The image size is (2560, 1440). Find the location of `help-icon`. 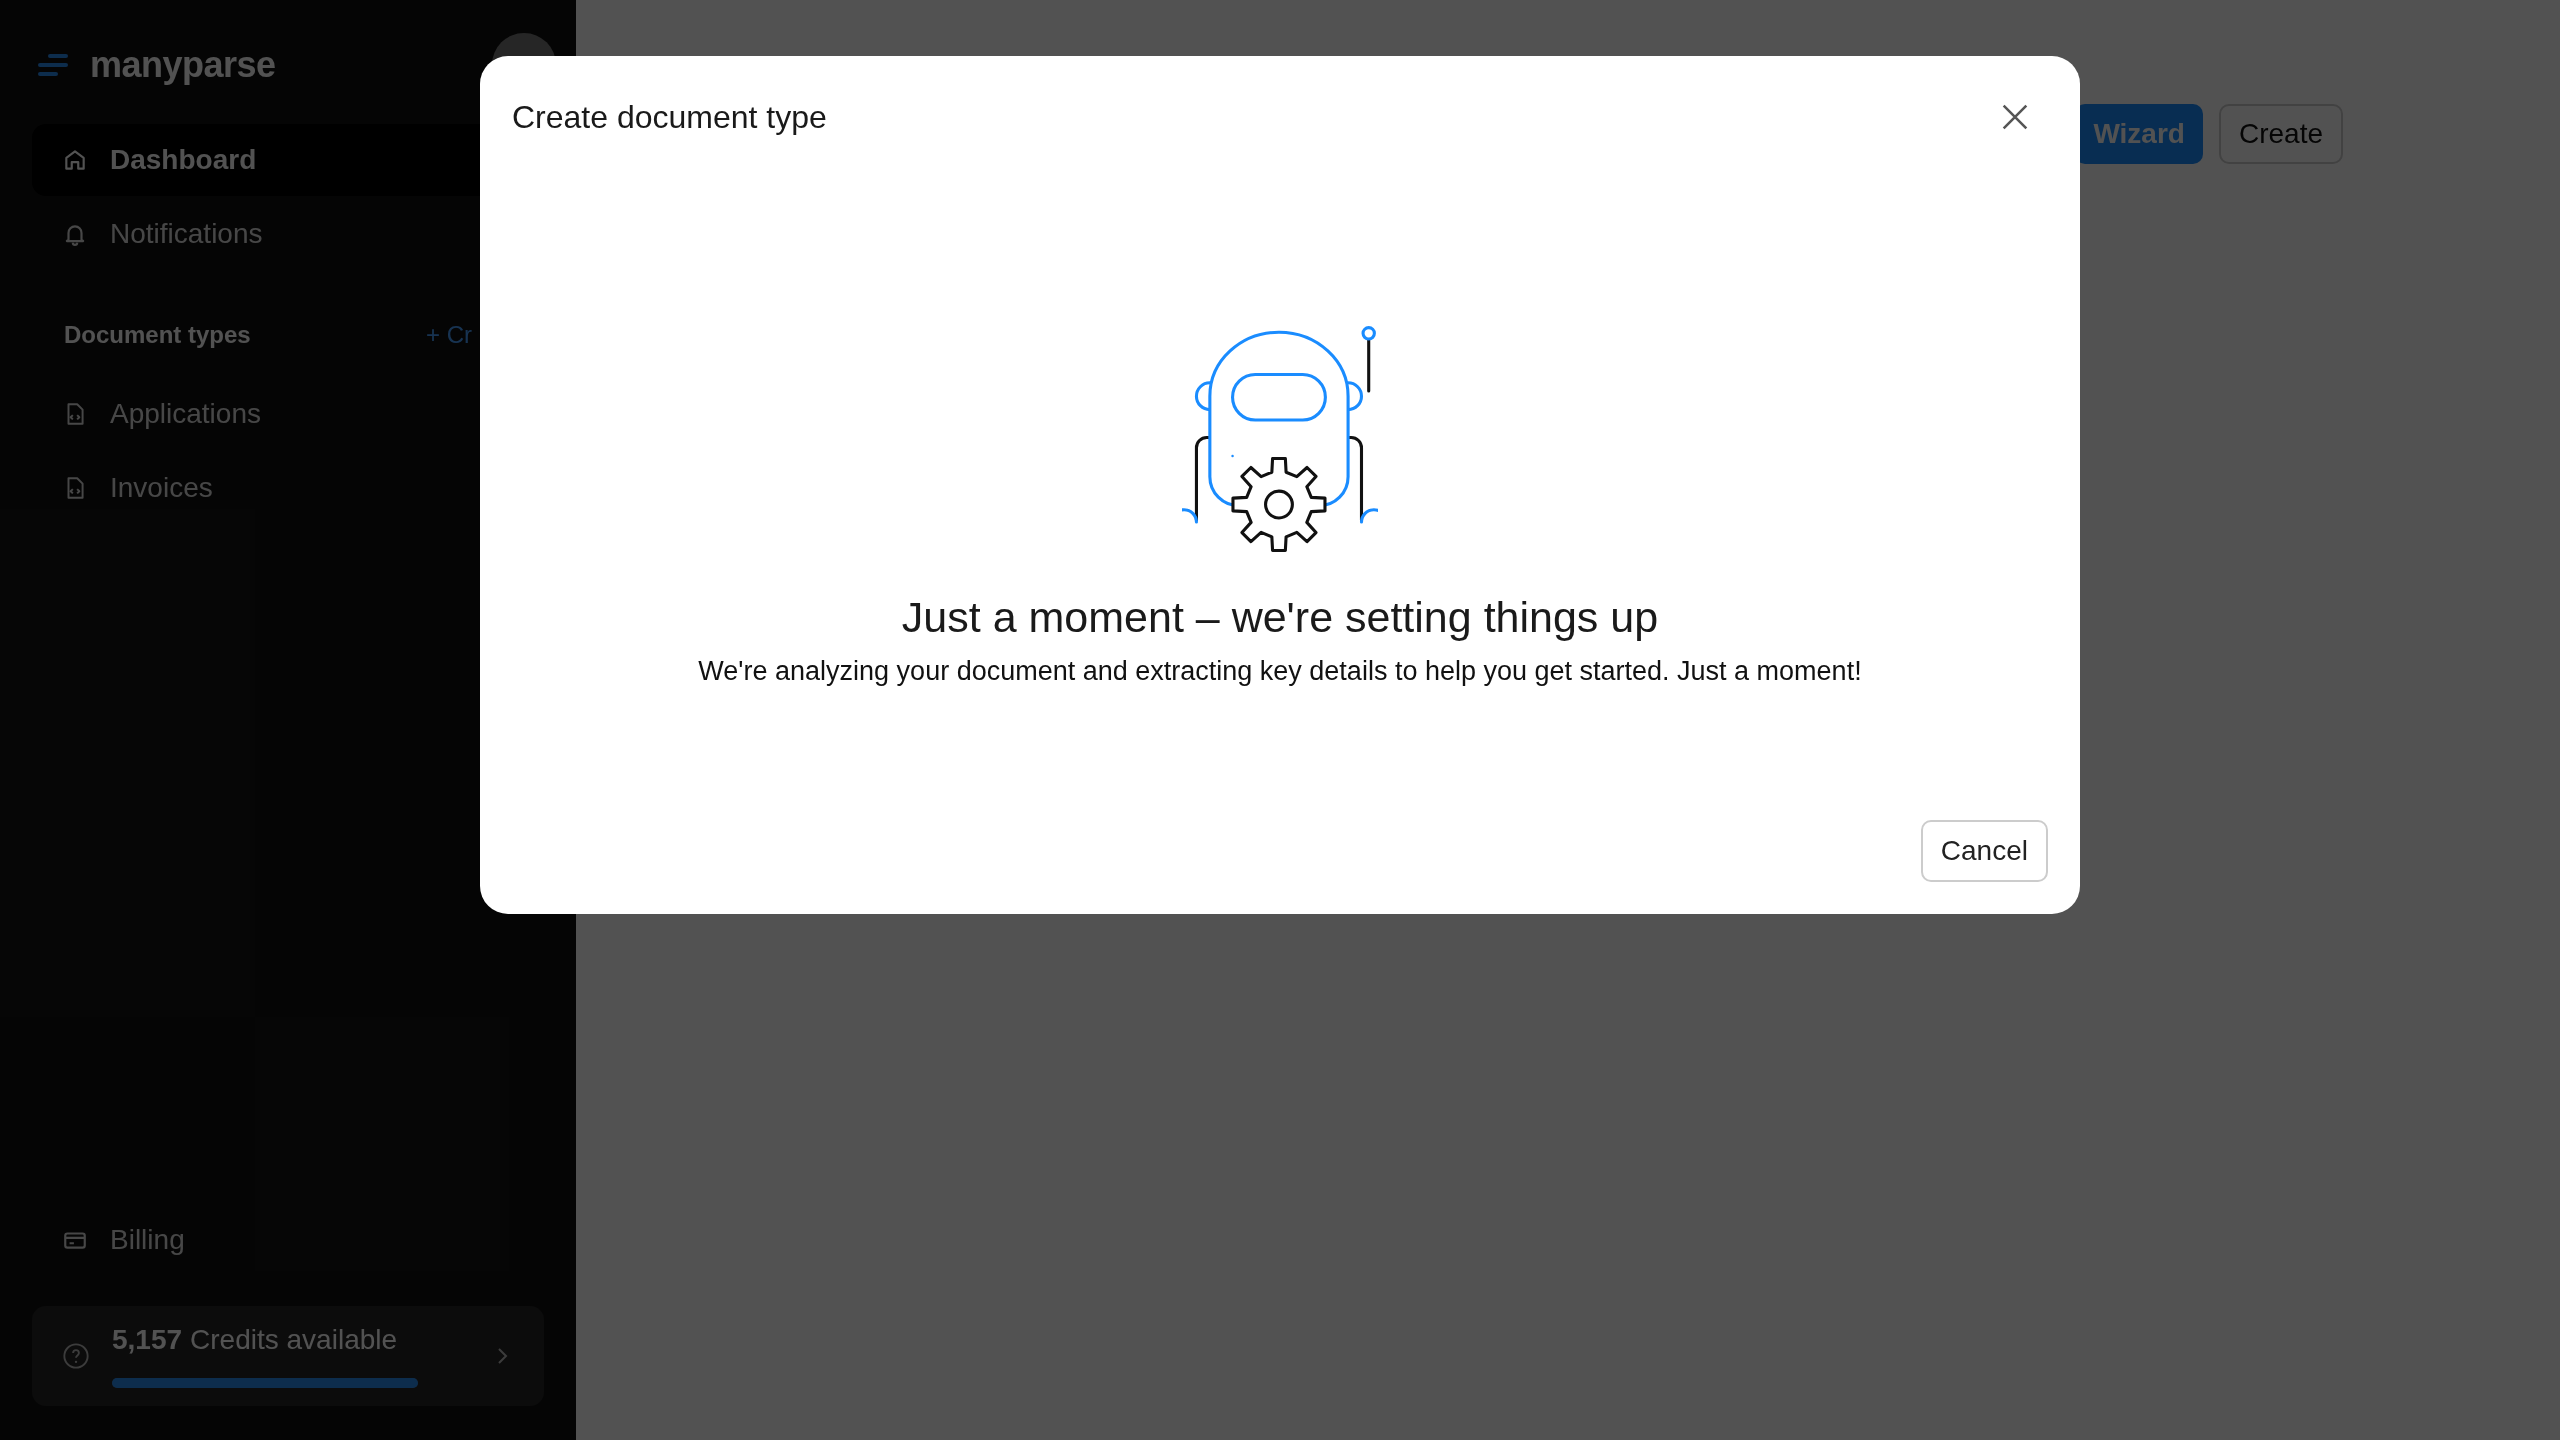

help-icon is located at coordinates (76, 1356).